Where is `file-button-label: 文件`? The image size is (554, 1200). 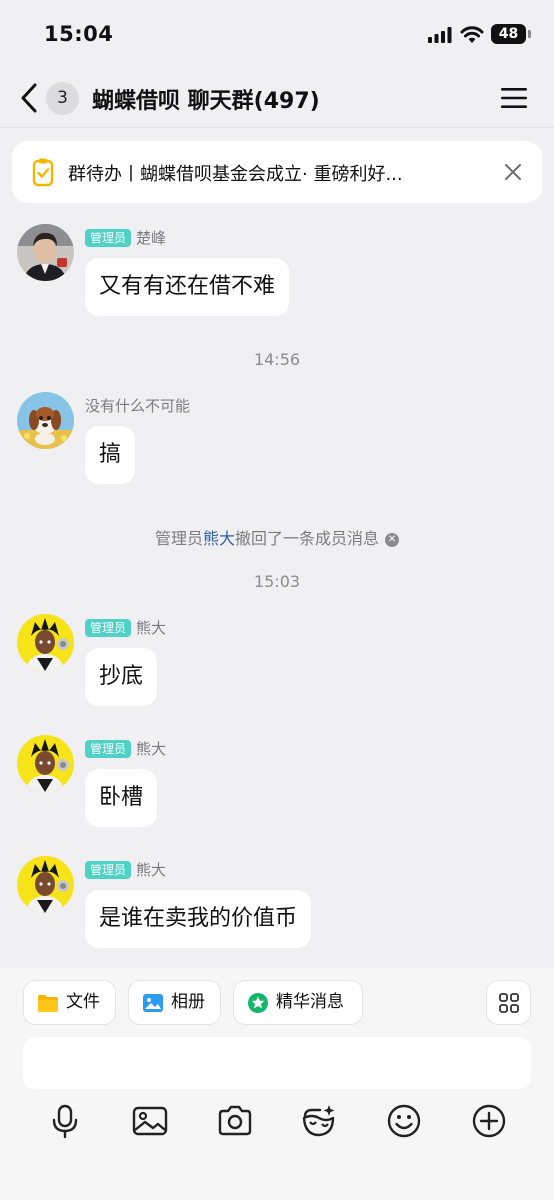 file-button-label: 文件 is located at coordinates (83, 1002).